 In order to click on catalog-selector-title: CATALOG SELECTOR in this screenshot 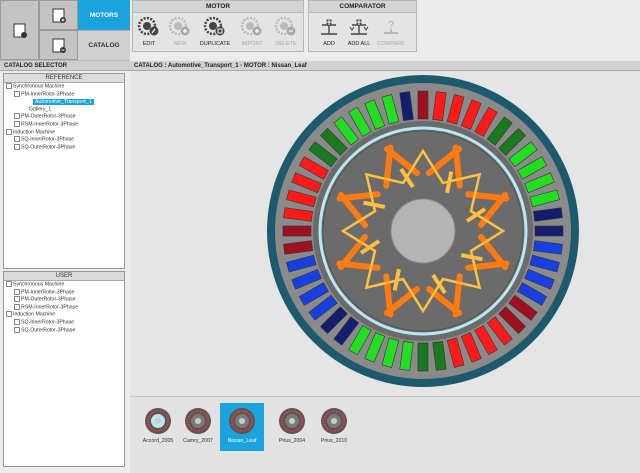, I will do `click(65, 66)`.